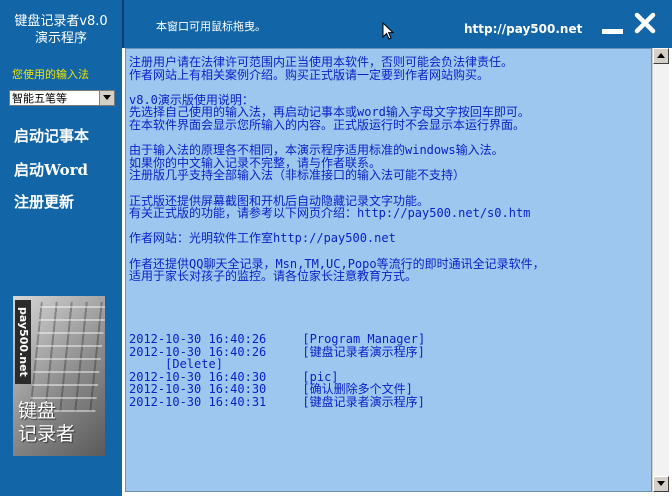 The height and width of the screenshot is (496, 672). I want to click on app-title-line1: 键盘记录者v8.0, so click(61, 21).